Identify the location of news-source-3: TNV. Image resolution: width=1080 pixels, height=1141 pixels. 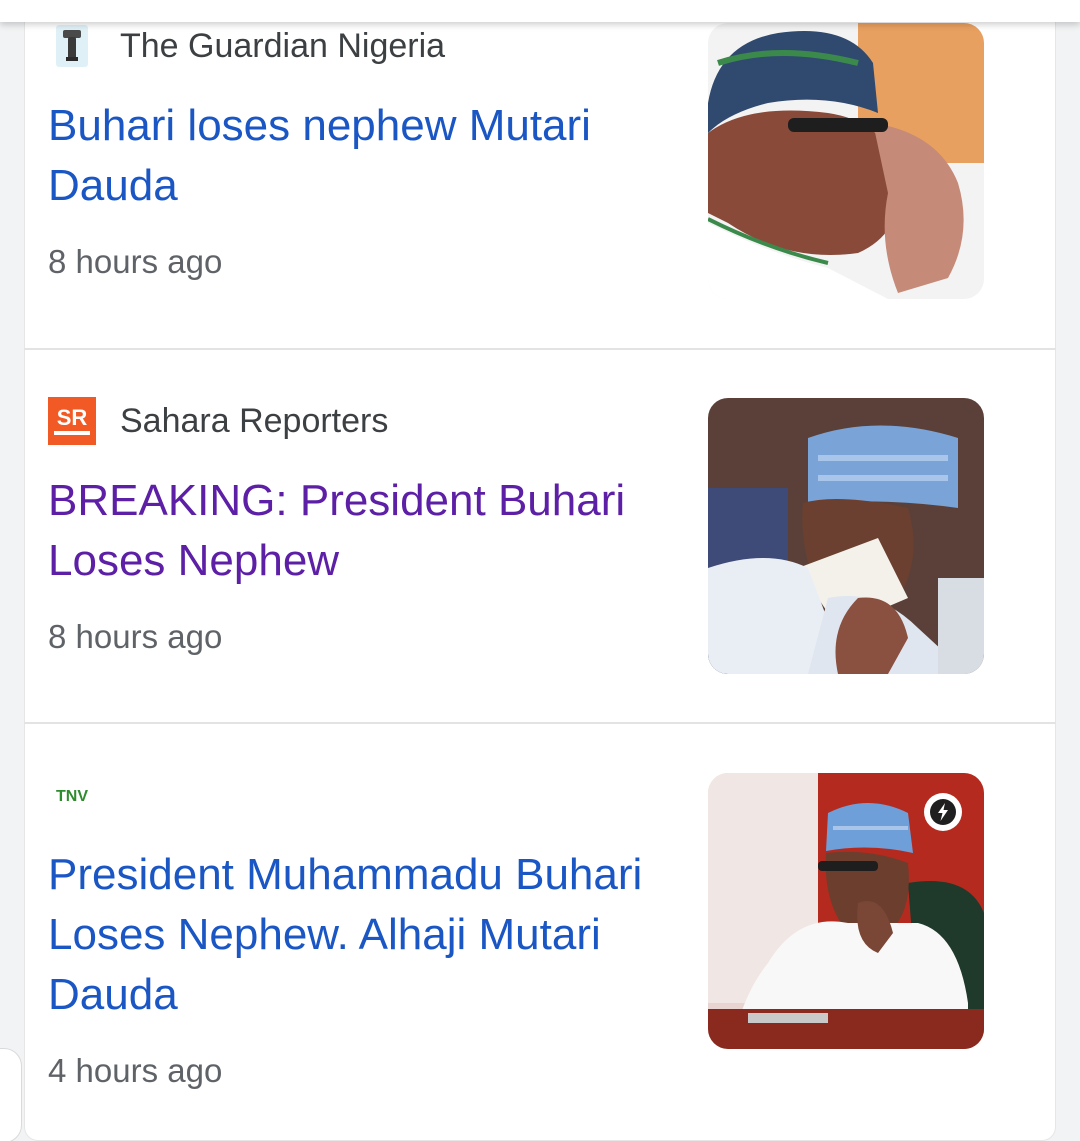
(84, 795).